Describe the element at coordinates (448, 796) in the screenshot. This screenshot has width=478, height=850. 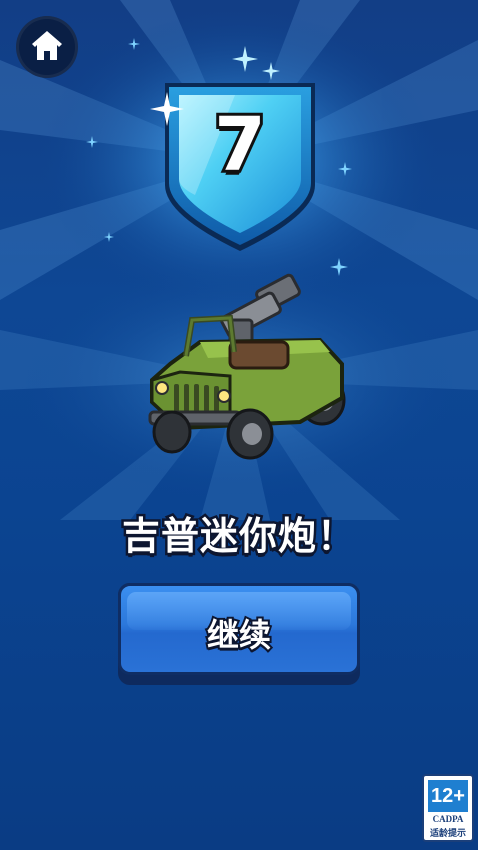
I see `age-rating-number: 12+` at that location.